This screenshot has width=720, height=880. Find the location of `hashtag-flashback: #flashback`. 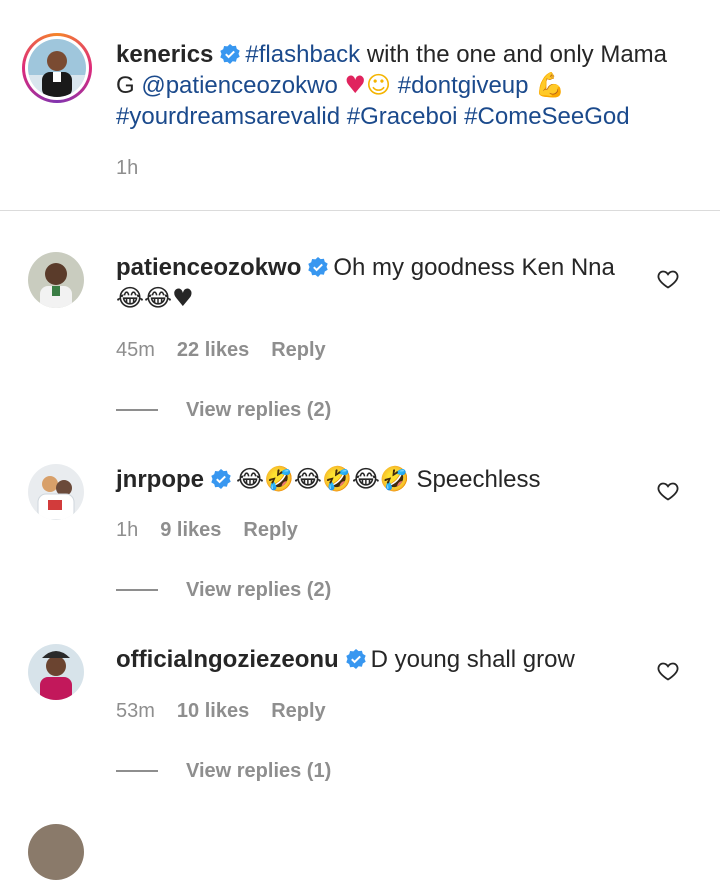

hashtag-flashback: #flashback is located at coordinates (302, 54).